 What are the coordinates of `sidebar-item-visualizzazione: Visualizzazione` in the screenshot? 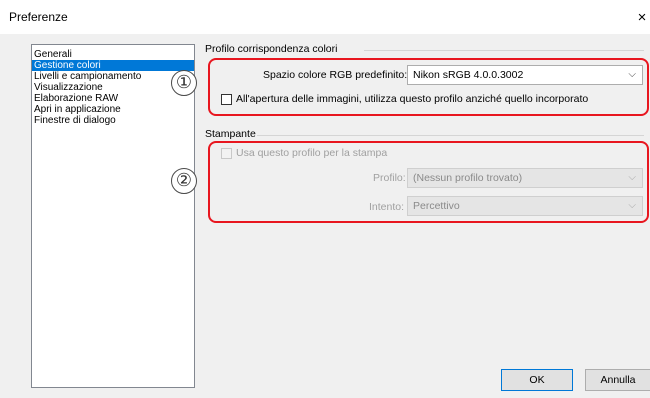 It's located at (113, 87).